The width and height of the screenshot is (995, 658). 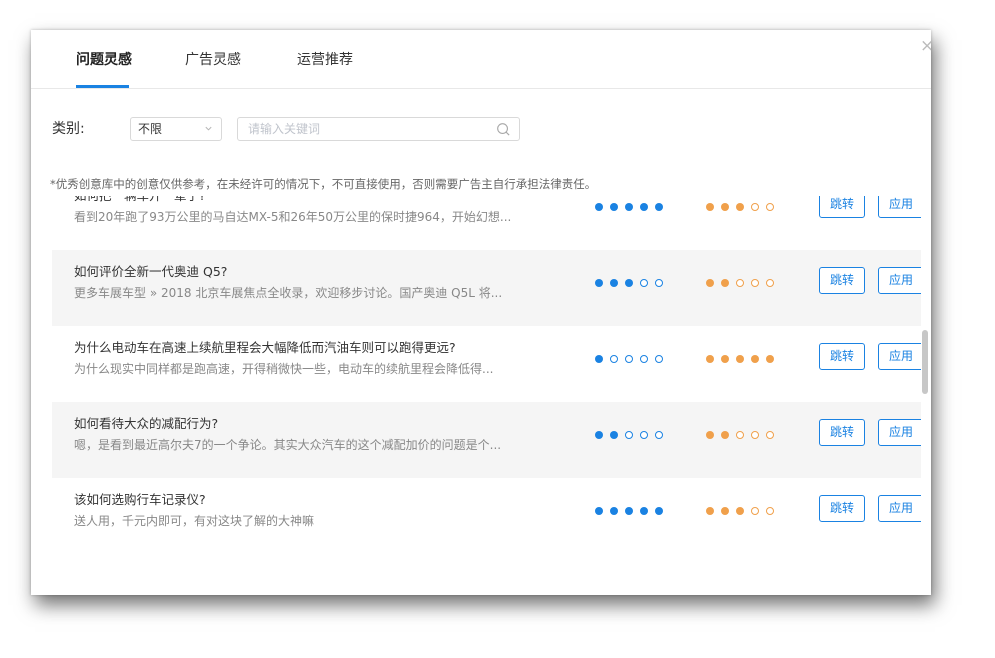 What do you see at coordinates (481, 59) in the screenshot?
I see `tab-bar: 问题灵感 广告灵感 运营推荐` at bounding box center [481, 59].